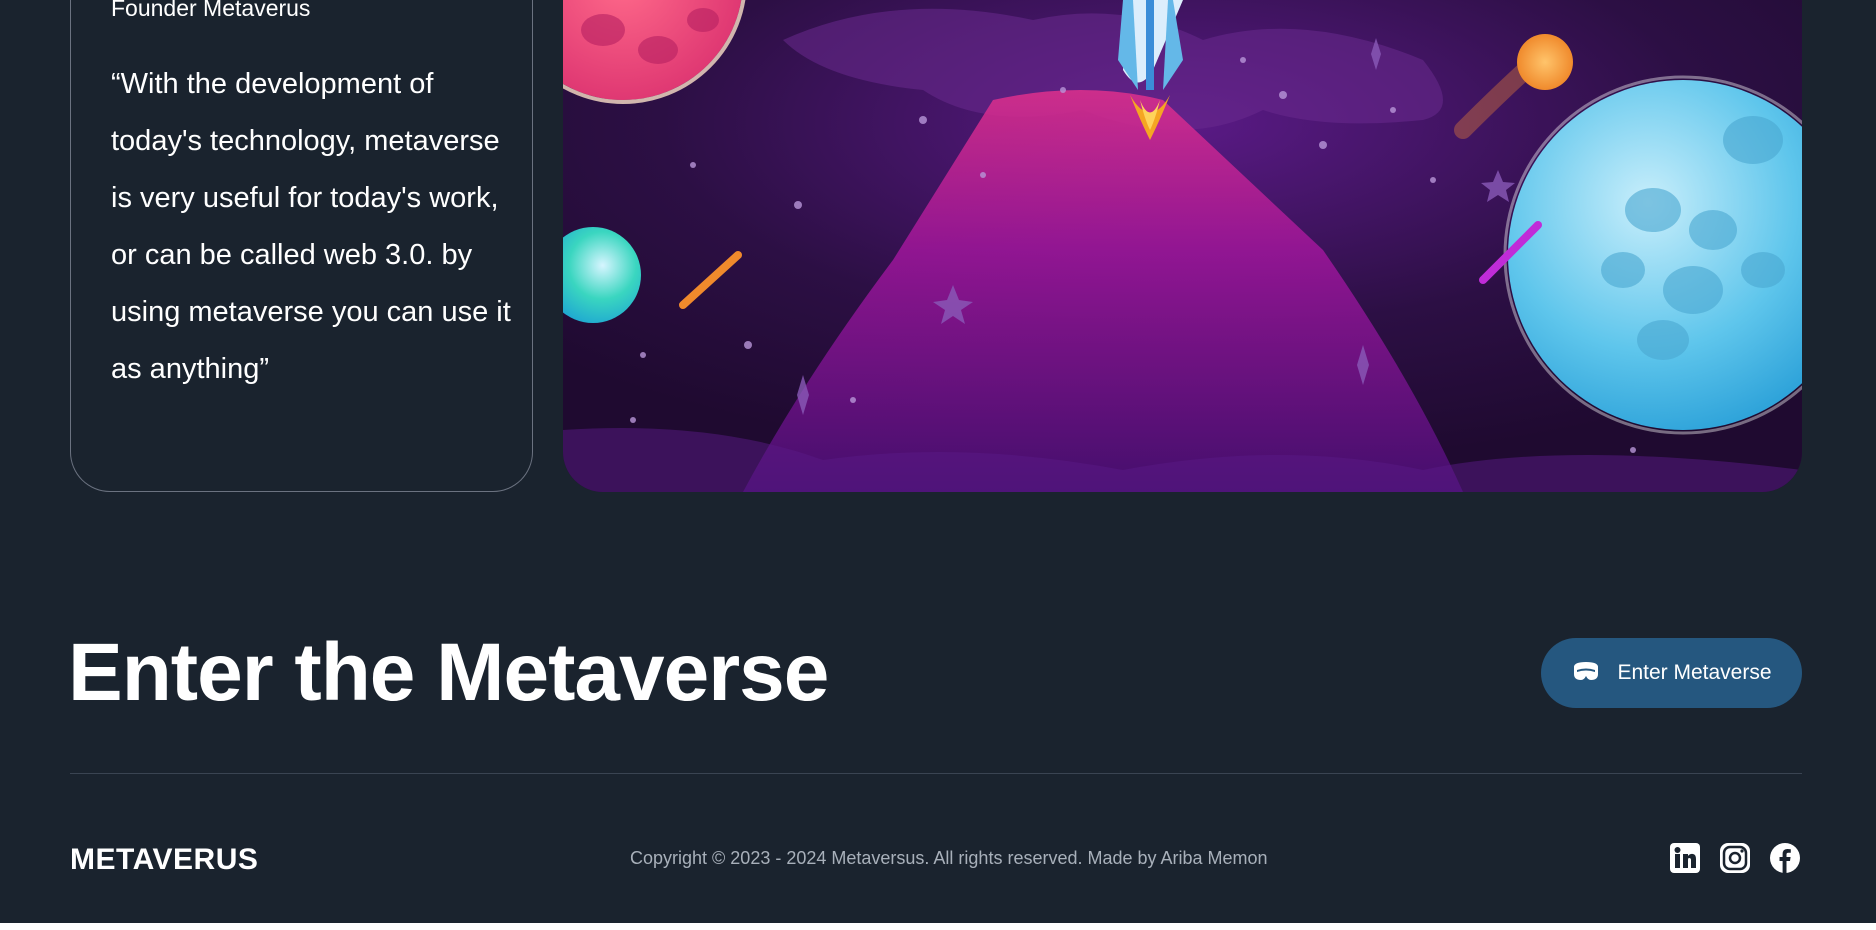 This screenshot has width=1876, height=930. What do you see at coordinates (1685, 858) in the screenshot?
I see `linkedin-icon` at bounding box center [1685, 858].